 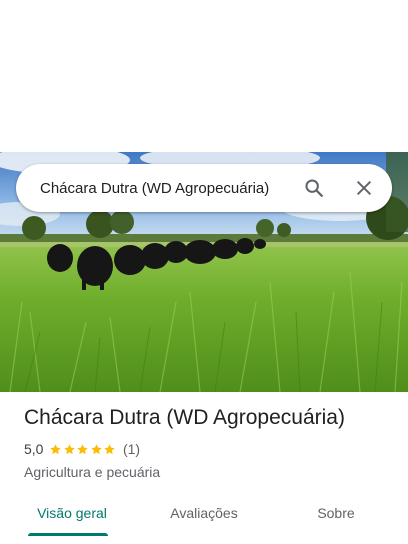 What do you see at coordinates (131, 449) in the screenshot?
I see `reviews-count: (1)` at bounding box center [131, 449].